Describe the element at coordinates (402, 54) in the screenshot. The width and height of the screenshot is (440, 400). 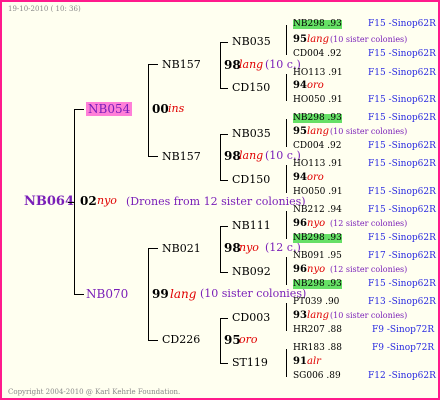
I see `gen4-code-2: F15 -Sinop62R` at that location.